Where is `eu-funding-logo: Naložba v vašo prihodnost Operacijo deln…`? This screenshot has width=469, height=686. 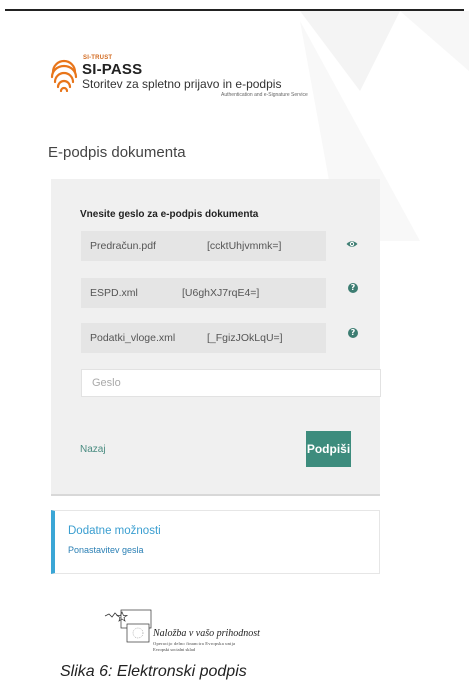 eu-funding-logo: Naložba v vašo prihodnost Operacijo deln… is located at coordinates (193, 633).